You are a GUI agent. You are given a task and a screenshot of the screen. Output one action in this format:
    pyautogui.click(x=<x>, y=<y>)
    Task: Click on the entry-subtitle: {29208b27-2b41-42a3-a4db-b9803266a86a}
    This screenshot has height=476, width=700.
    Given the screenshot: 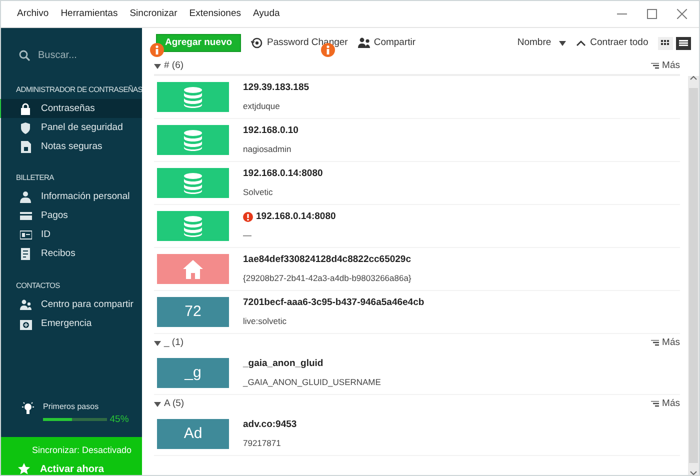 What is the action you would take?
    pyautogui.click(x=327, y=278)
    